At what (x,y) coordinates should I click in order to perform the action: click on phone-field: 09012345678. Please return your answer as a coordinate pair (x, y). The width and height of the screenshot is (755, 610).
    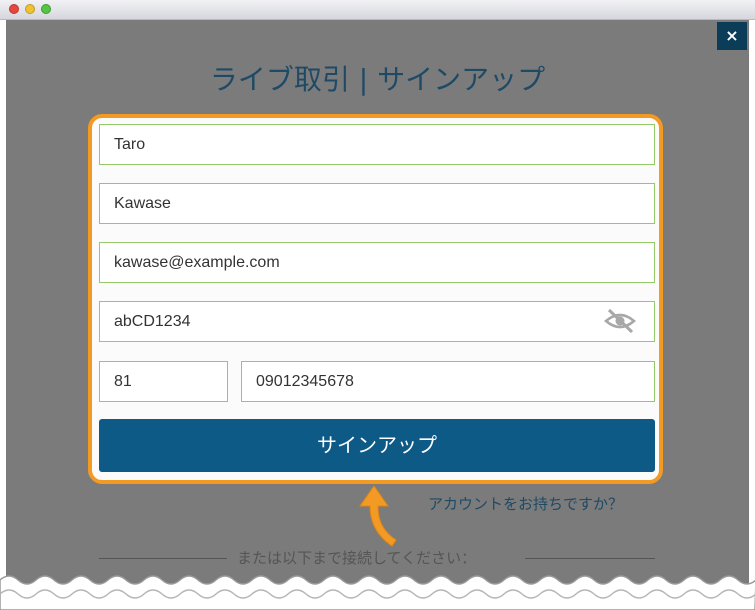
    Looking at the image, I should click on (448, 381).